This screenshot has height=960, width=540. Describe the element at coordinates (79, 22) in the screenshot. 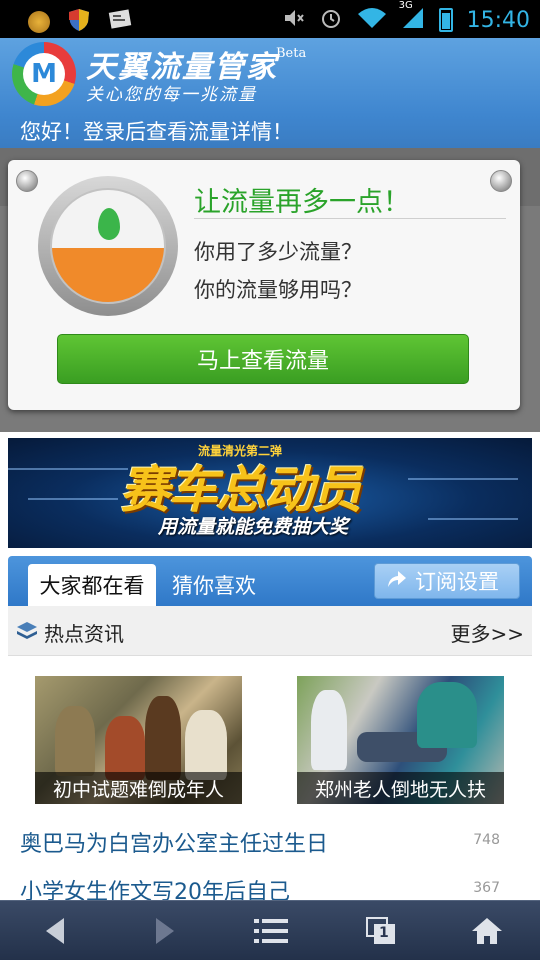

I see `shield-icon` at that location.